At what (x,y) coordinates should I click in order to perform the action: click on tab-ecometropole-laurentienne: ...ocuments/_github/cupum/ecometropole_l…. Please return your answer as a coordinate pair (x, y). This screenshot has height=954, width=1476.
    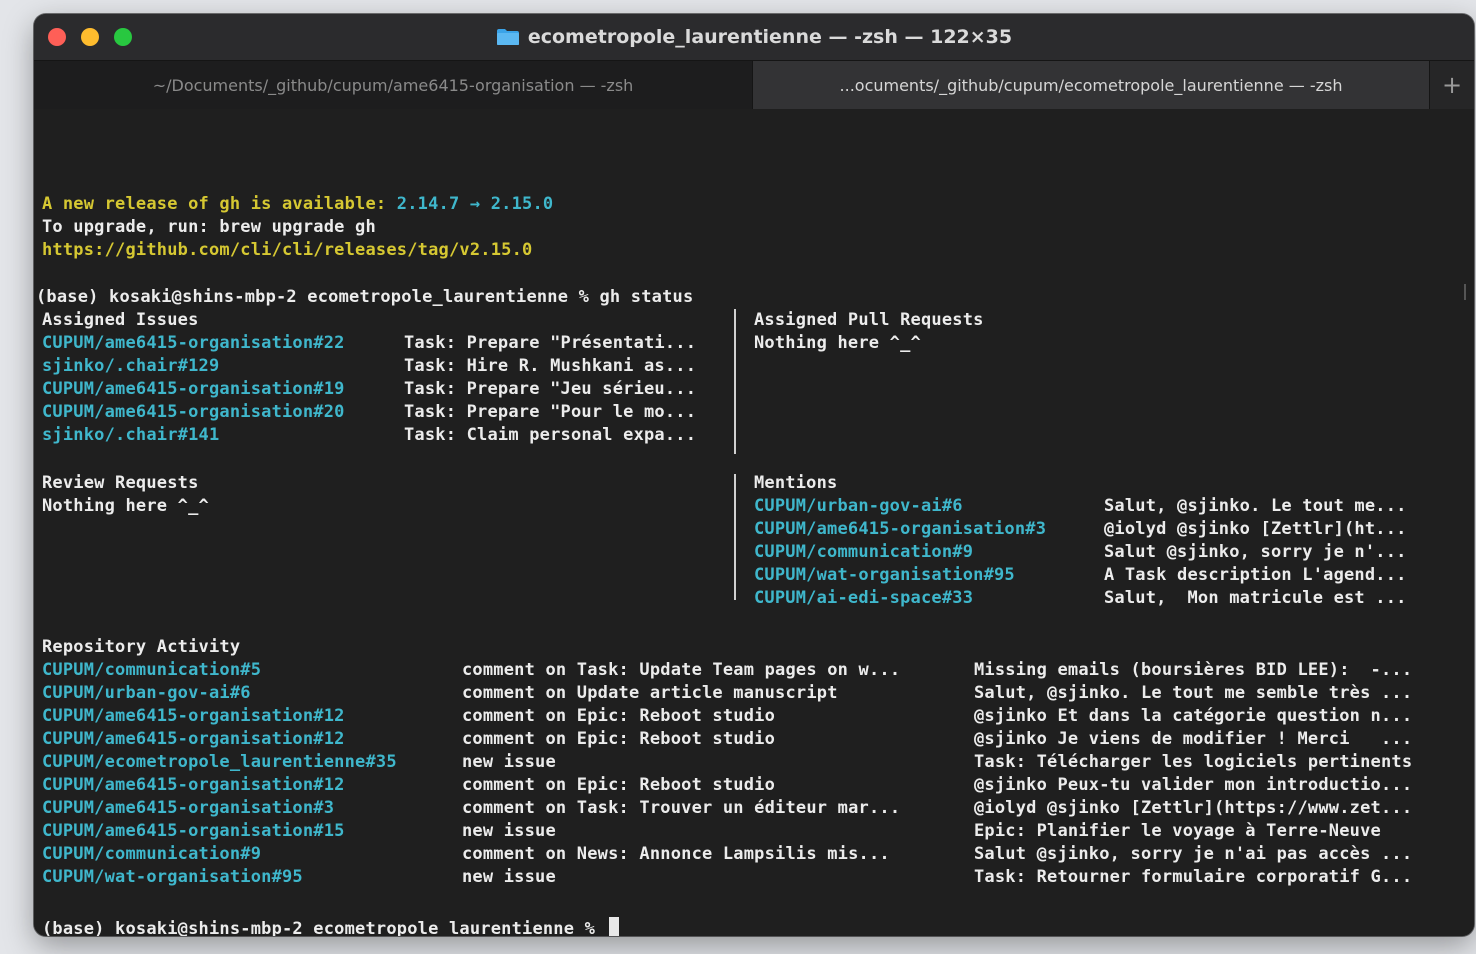
    Looking at the image, I should click on (1091, 85).